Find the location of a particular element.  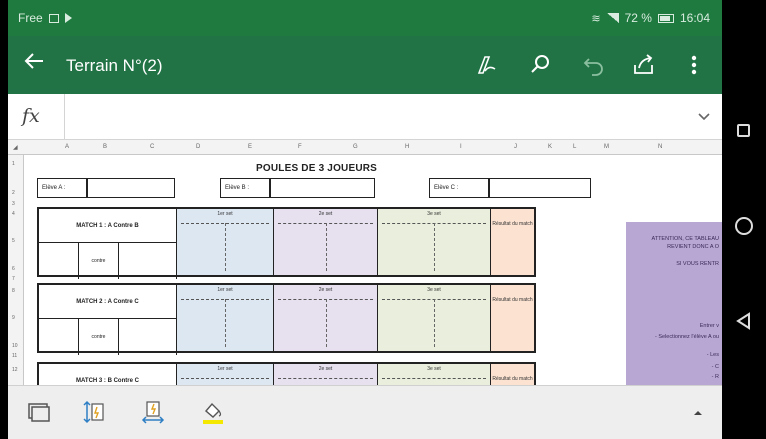

column-header: C is located at coordinates (152, 147).